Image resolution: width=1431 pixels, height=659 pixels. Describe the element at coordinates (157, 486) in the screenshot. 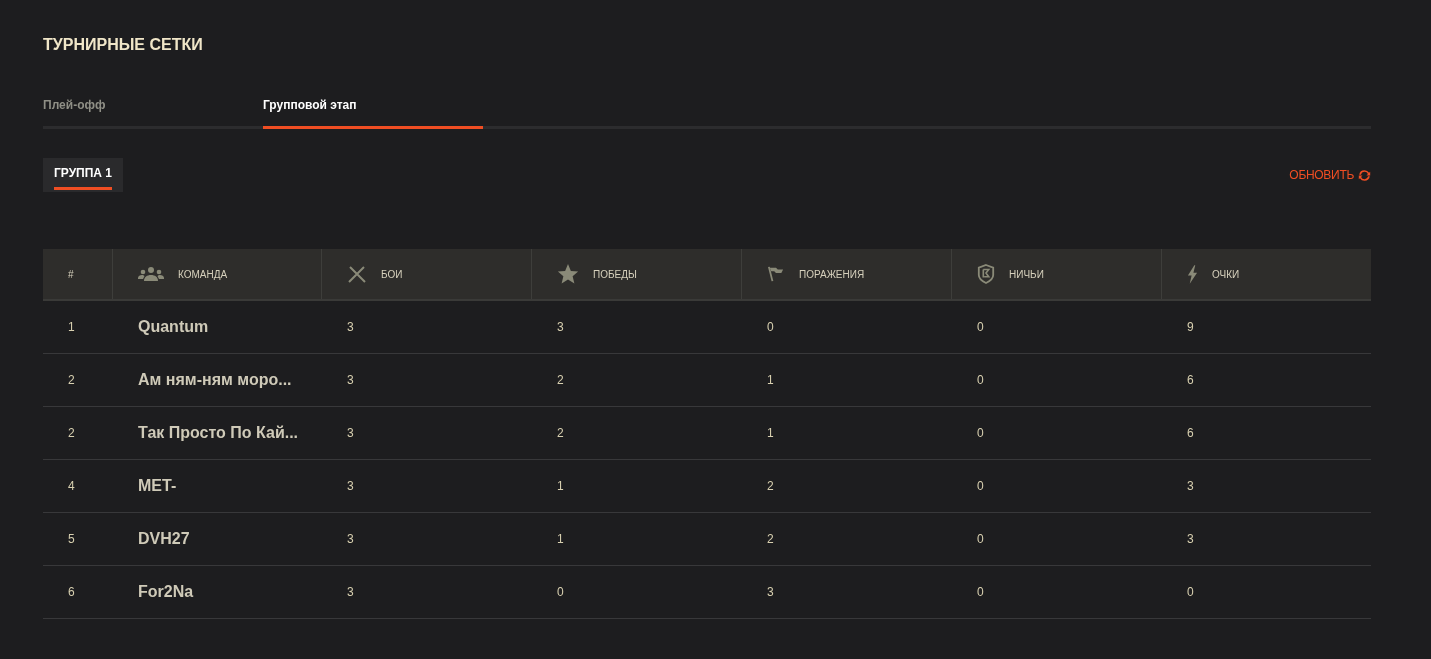

I see `team-name: MET-` at that location.